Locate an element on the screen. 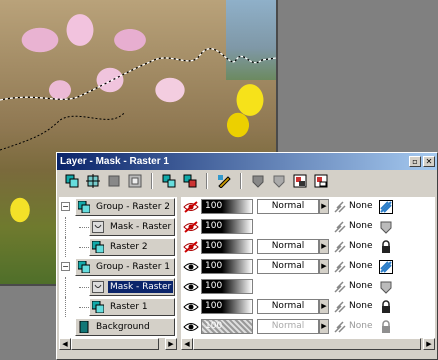  edit-selection-icon is located at coordinates (224, 181).